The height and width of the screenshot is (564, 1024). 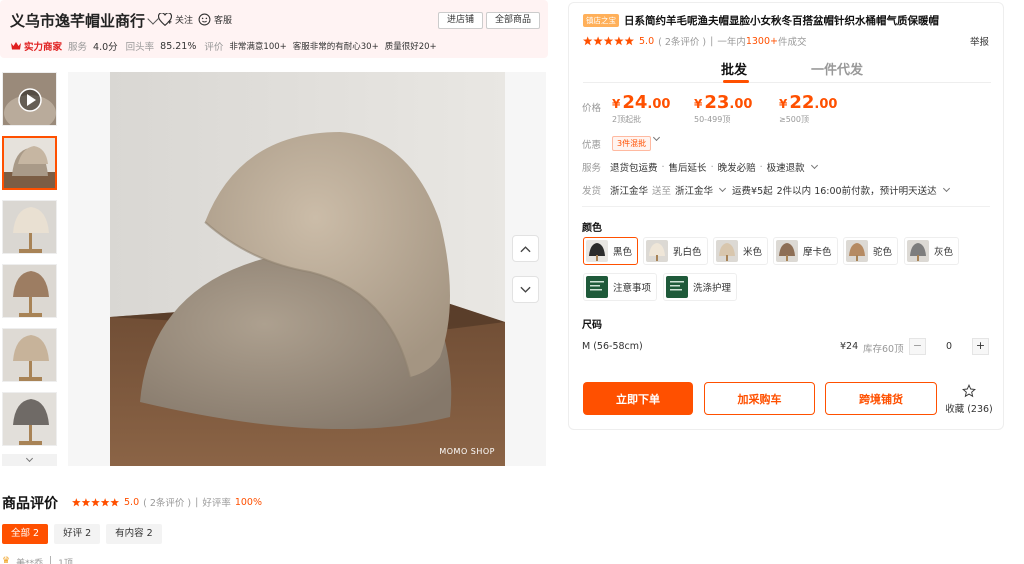 I want to click on color-name: 驼色, so click(x=883, y=252).